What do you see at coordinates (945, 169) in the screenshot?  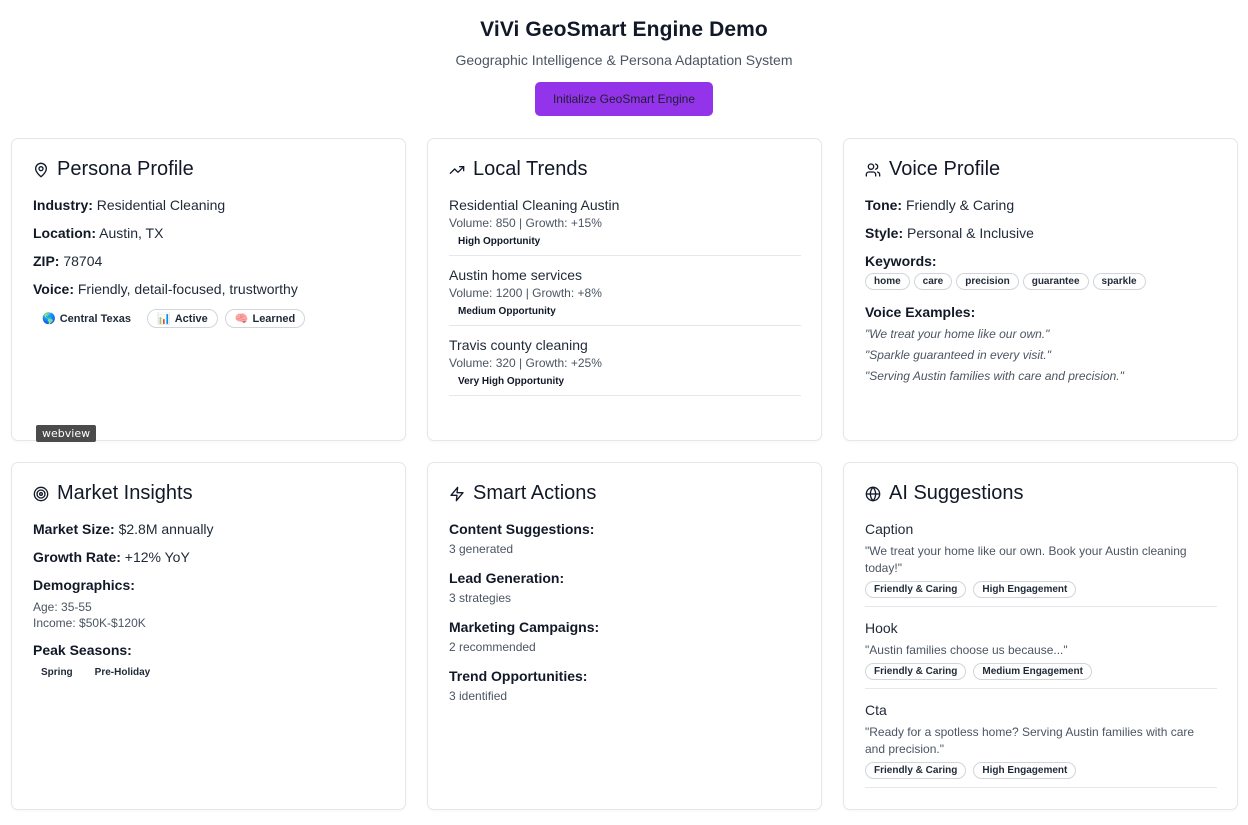 I see `card-title: Voice Profile` at bounding box center [945, 169].